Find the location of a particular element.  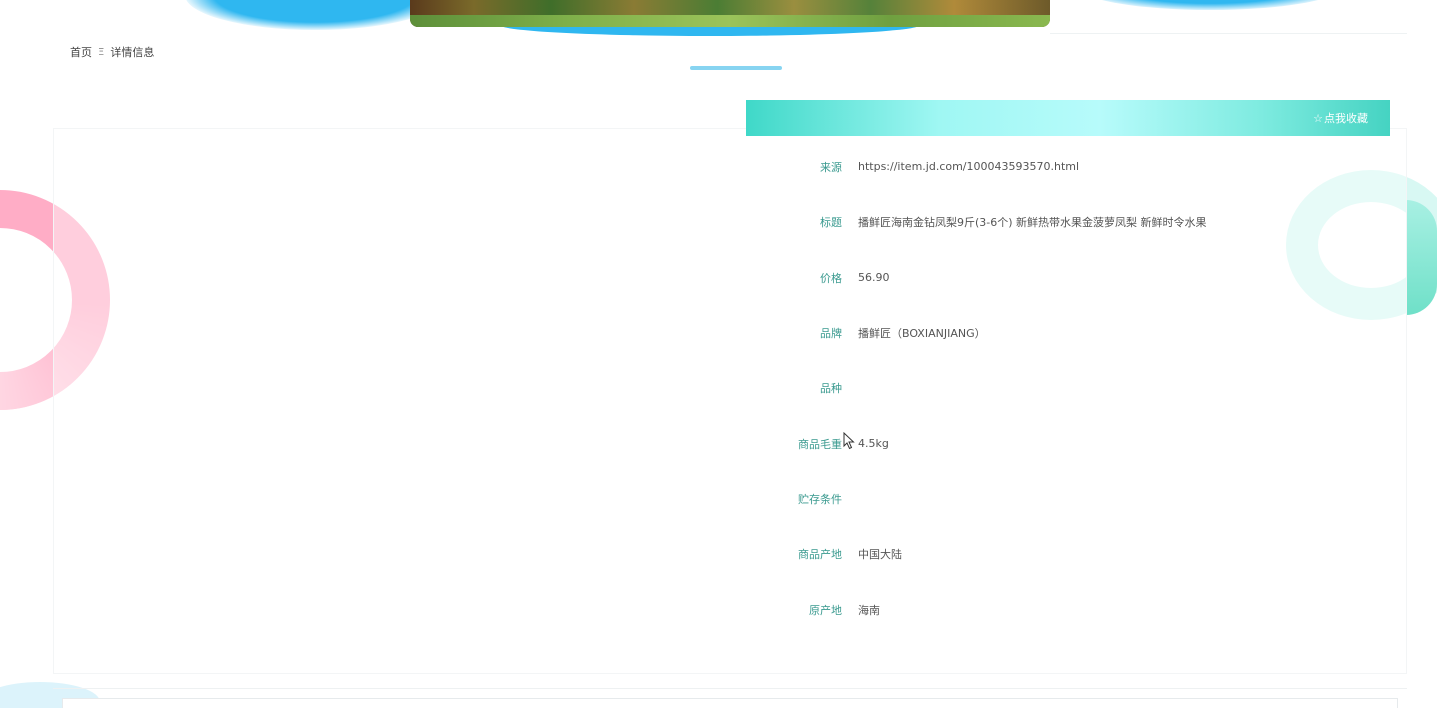

favorite-label: 点我收藏 is located at coordinates (1346, 118).